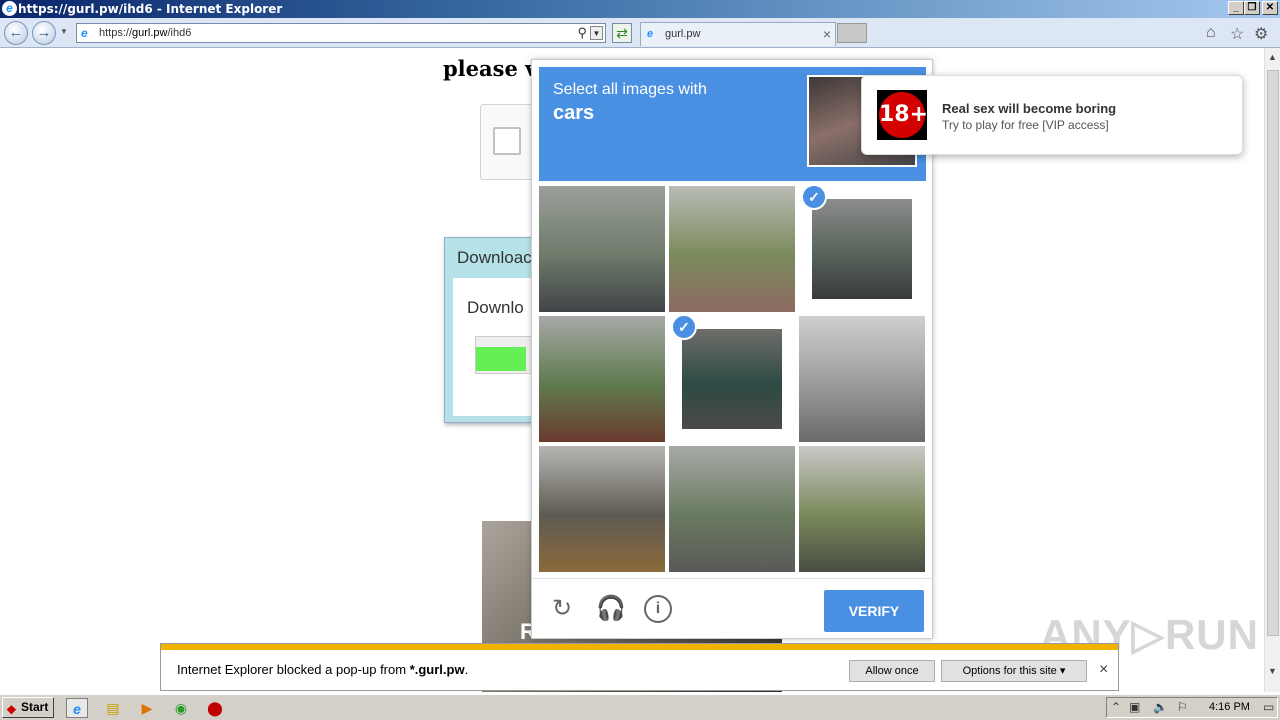 The image size is (1280, 720). Describe the element at coordinates (35, 707) in the screenshot. I see `start-label: Start` at that location.